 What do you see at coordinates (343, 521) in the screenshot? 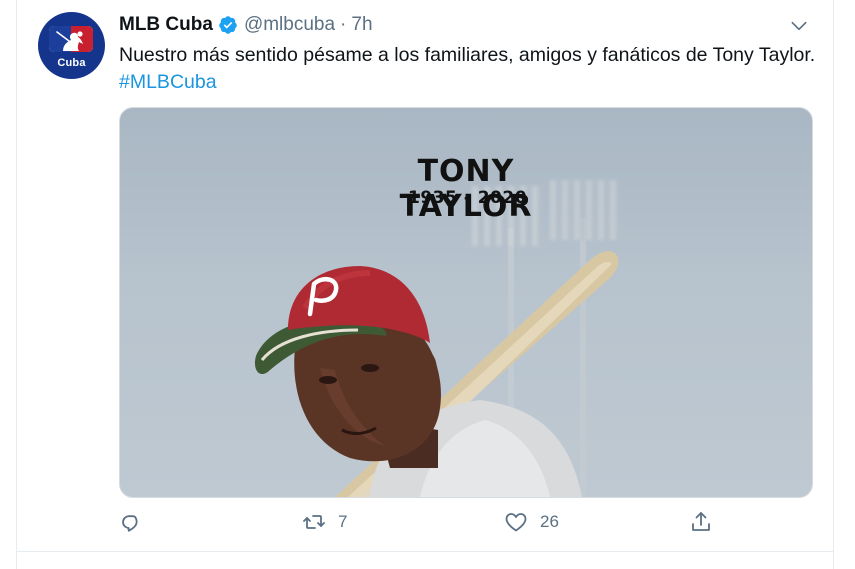
I see `retweet-count: 7` at bounding box center [343, 521].